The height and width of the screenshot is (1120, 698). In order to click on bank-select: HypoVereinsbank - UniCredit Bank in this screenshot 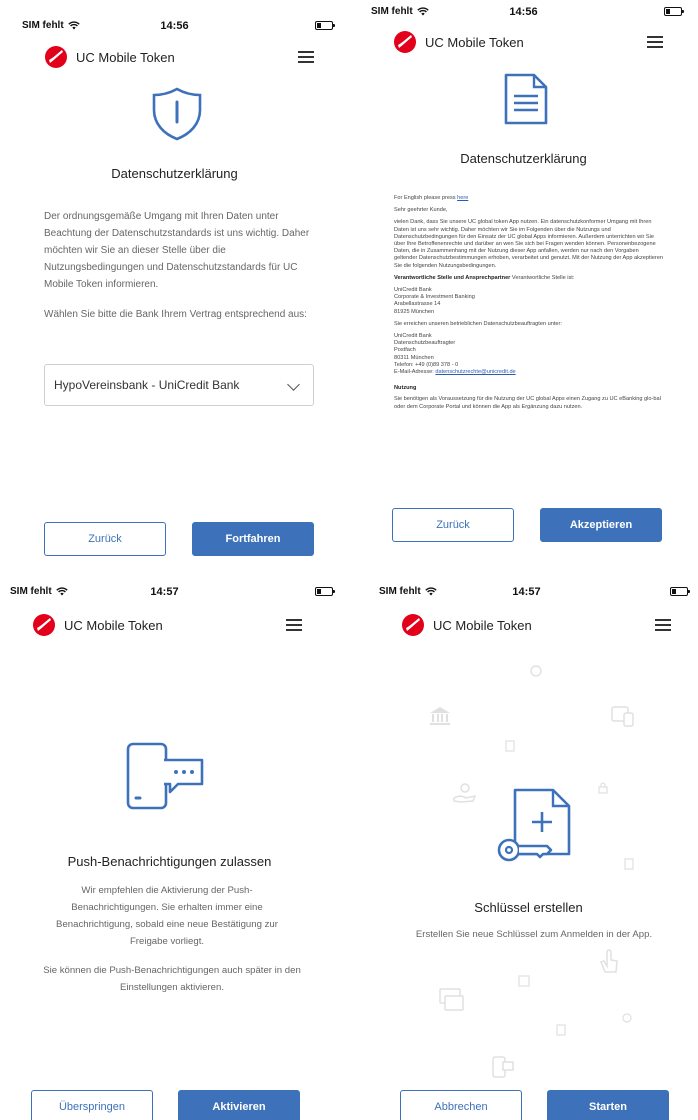, I will do `click(179, 385)`.